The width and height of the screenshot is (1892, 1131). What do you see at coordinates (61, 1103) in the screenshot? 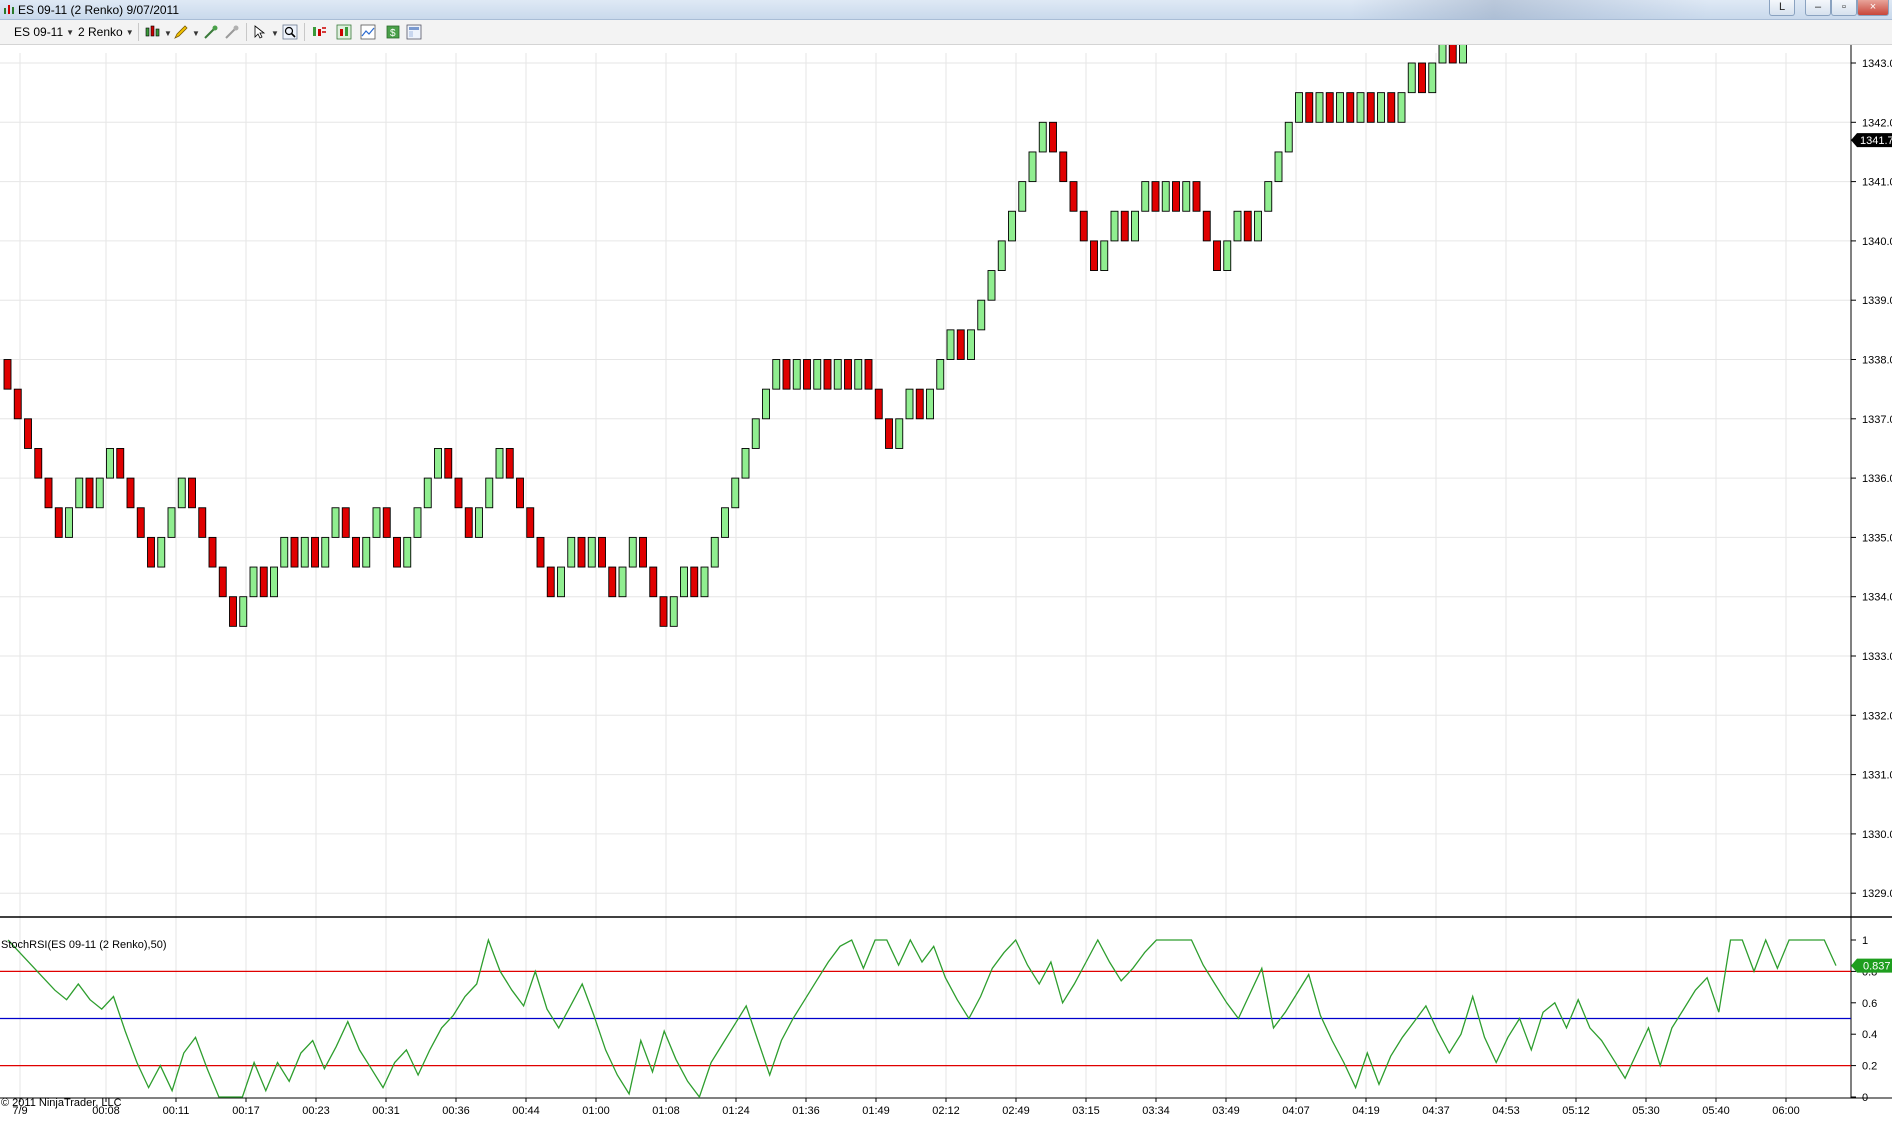
I see `copyright-text: © 2011 NinjaTrader, LLC` at bounding box center [61, 1103].